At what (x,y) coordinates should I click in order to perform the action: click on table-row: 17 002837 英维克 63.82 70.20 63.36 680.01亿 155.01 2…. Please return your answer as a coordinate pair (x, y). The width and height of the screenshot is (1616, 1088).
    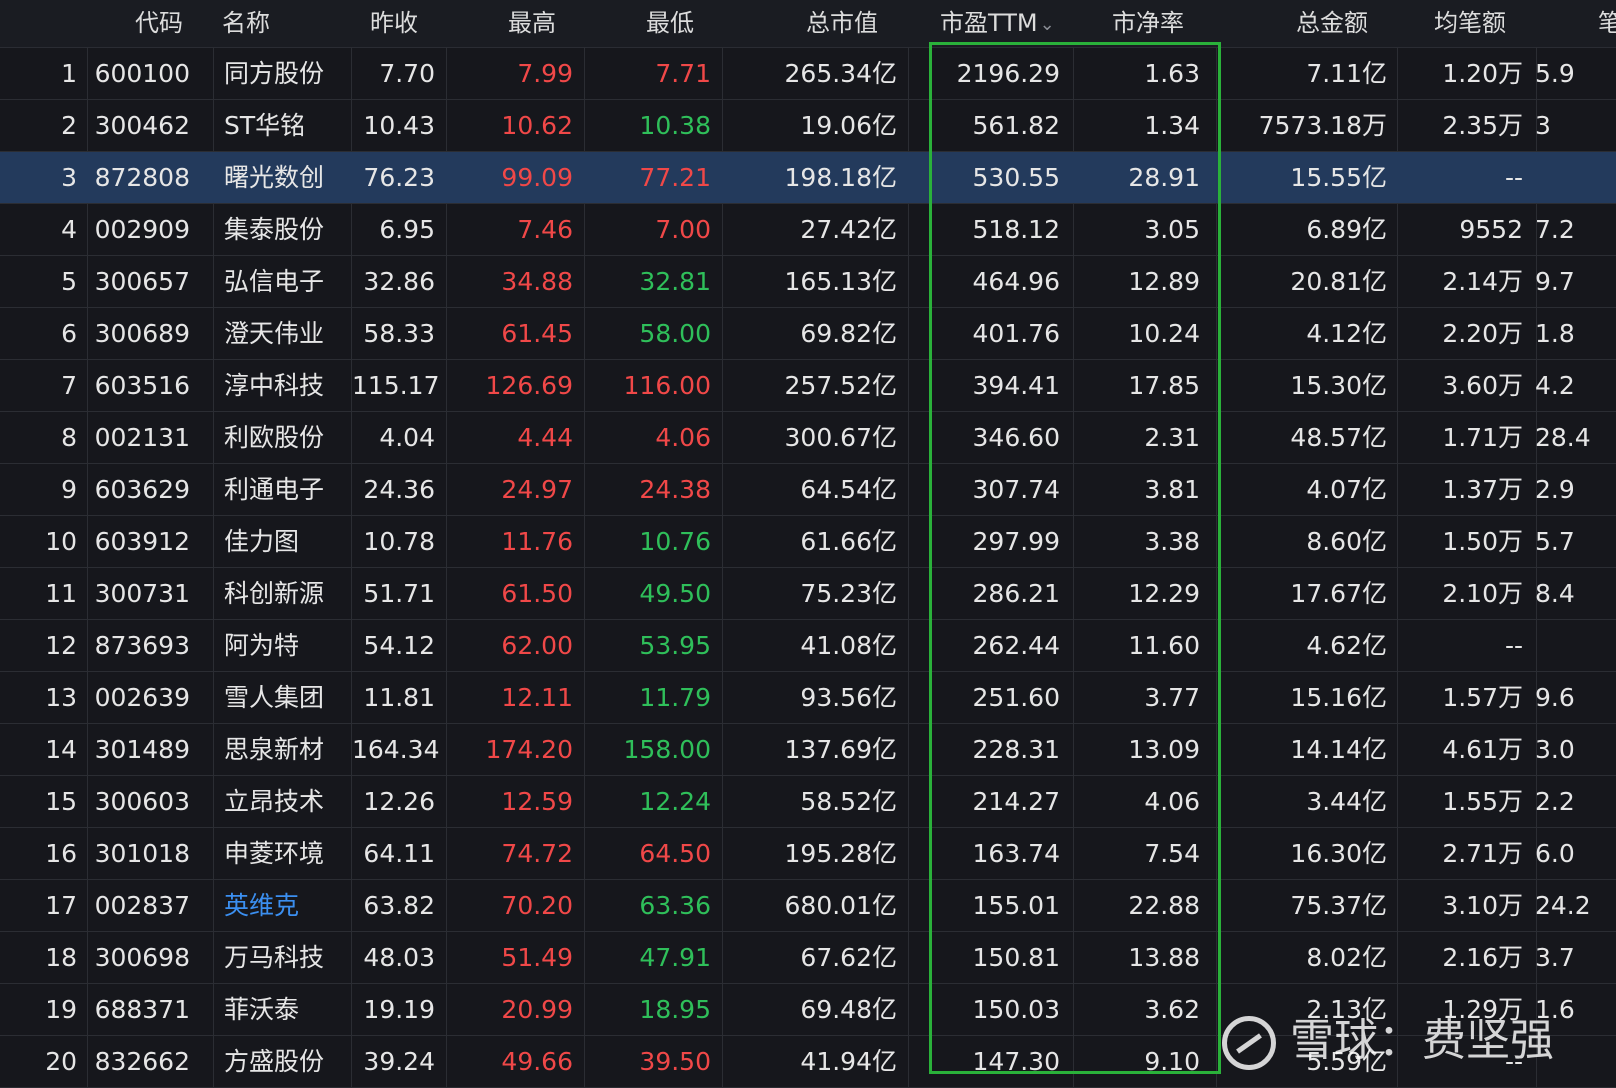
    Looking at the image, I should click on (808, 906).